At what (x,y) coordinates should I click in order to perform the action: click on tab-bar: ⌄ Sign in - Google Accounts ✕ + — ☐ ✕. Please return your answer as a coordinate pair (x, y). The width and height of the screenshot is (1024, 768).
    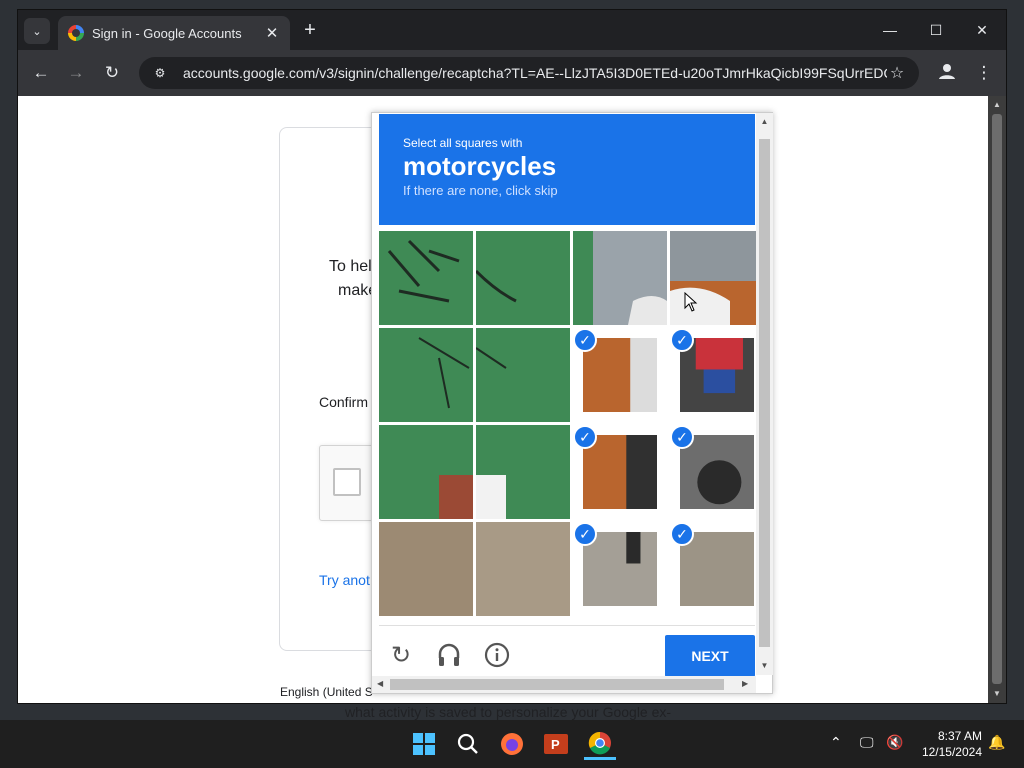
    Looking at the image, I should click on (512, 30).